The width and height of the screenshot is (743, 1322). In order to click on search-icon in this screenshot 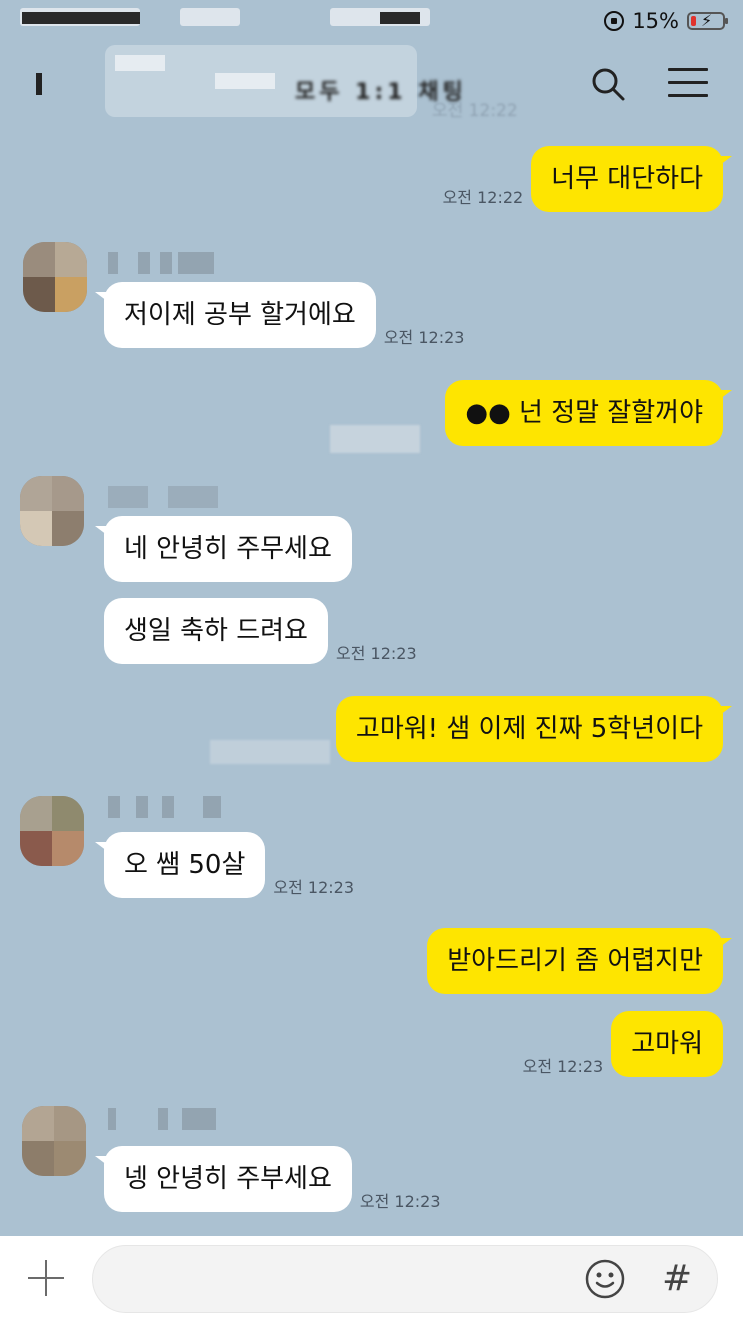, I will do `click(608, 84)`.